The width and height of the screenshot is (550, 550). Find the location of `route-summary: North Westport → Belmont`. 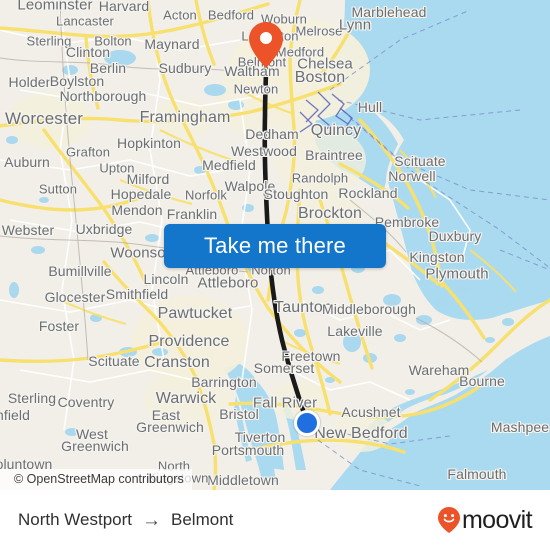

route-summary: North Westport → Belmont is located at coordinates (125, 520).